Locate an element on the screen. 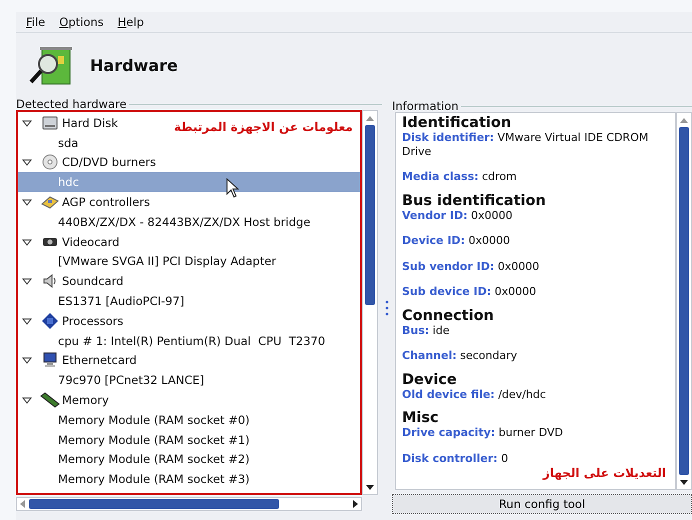 This screenshot has width=692, height=520. tree-row: 79c970 [PCnet32 LANCE] is located at coordinates (189, 380).